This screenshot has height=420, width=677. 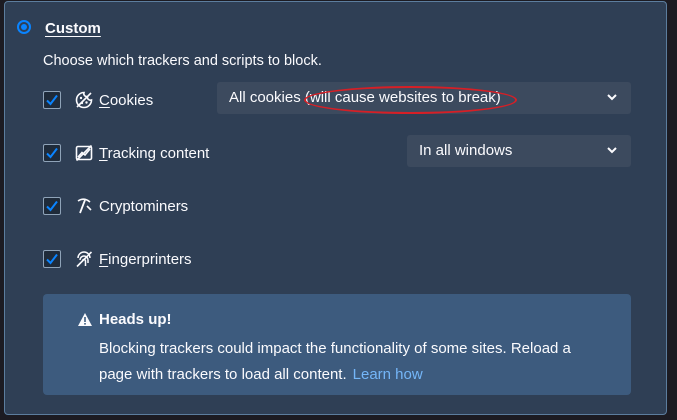 I want to click on tracking-content-dropdown-value: In all windows, so click(x=466, y=150).